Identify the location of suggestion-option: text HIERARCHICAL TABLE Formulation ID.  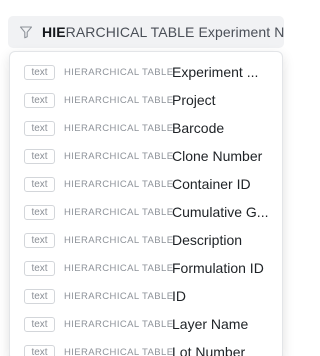
(146, 268).